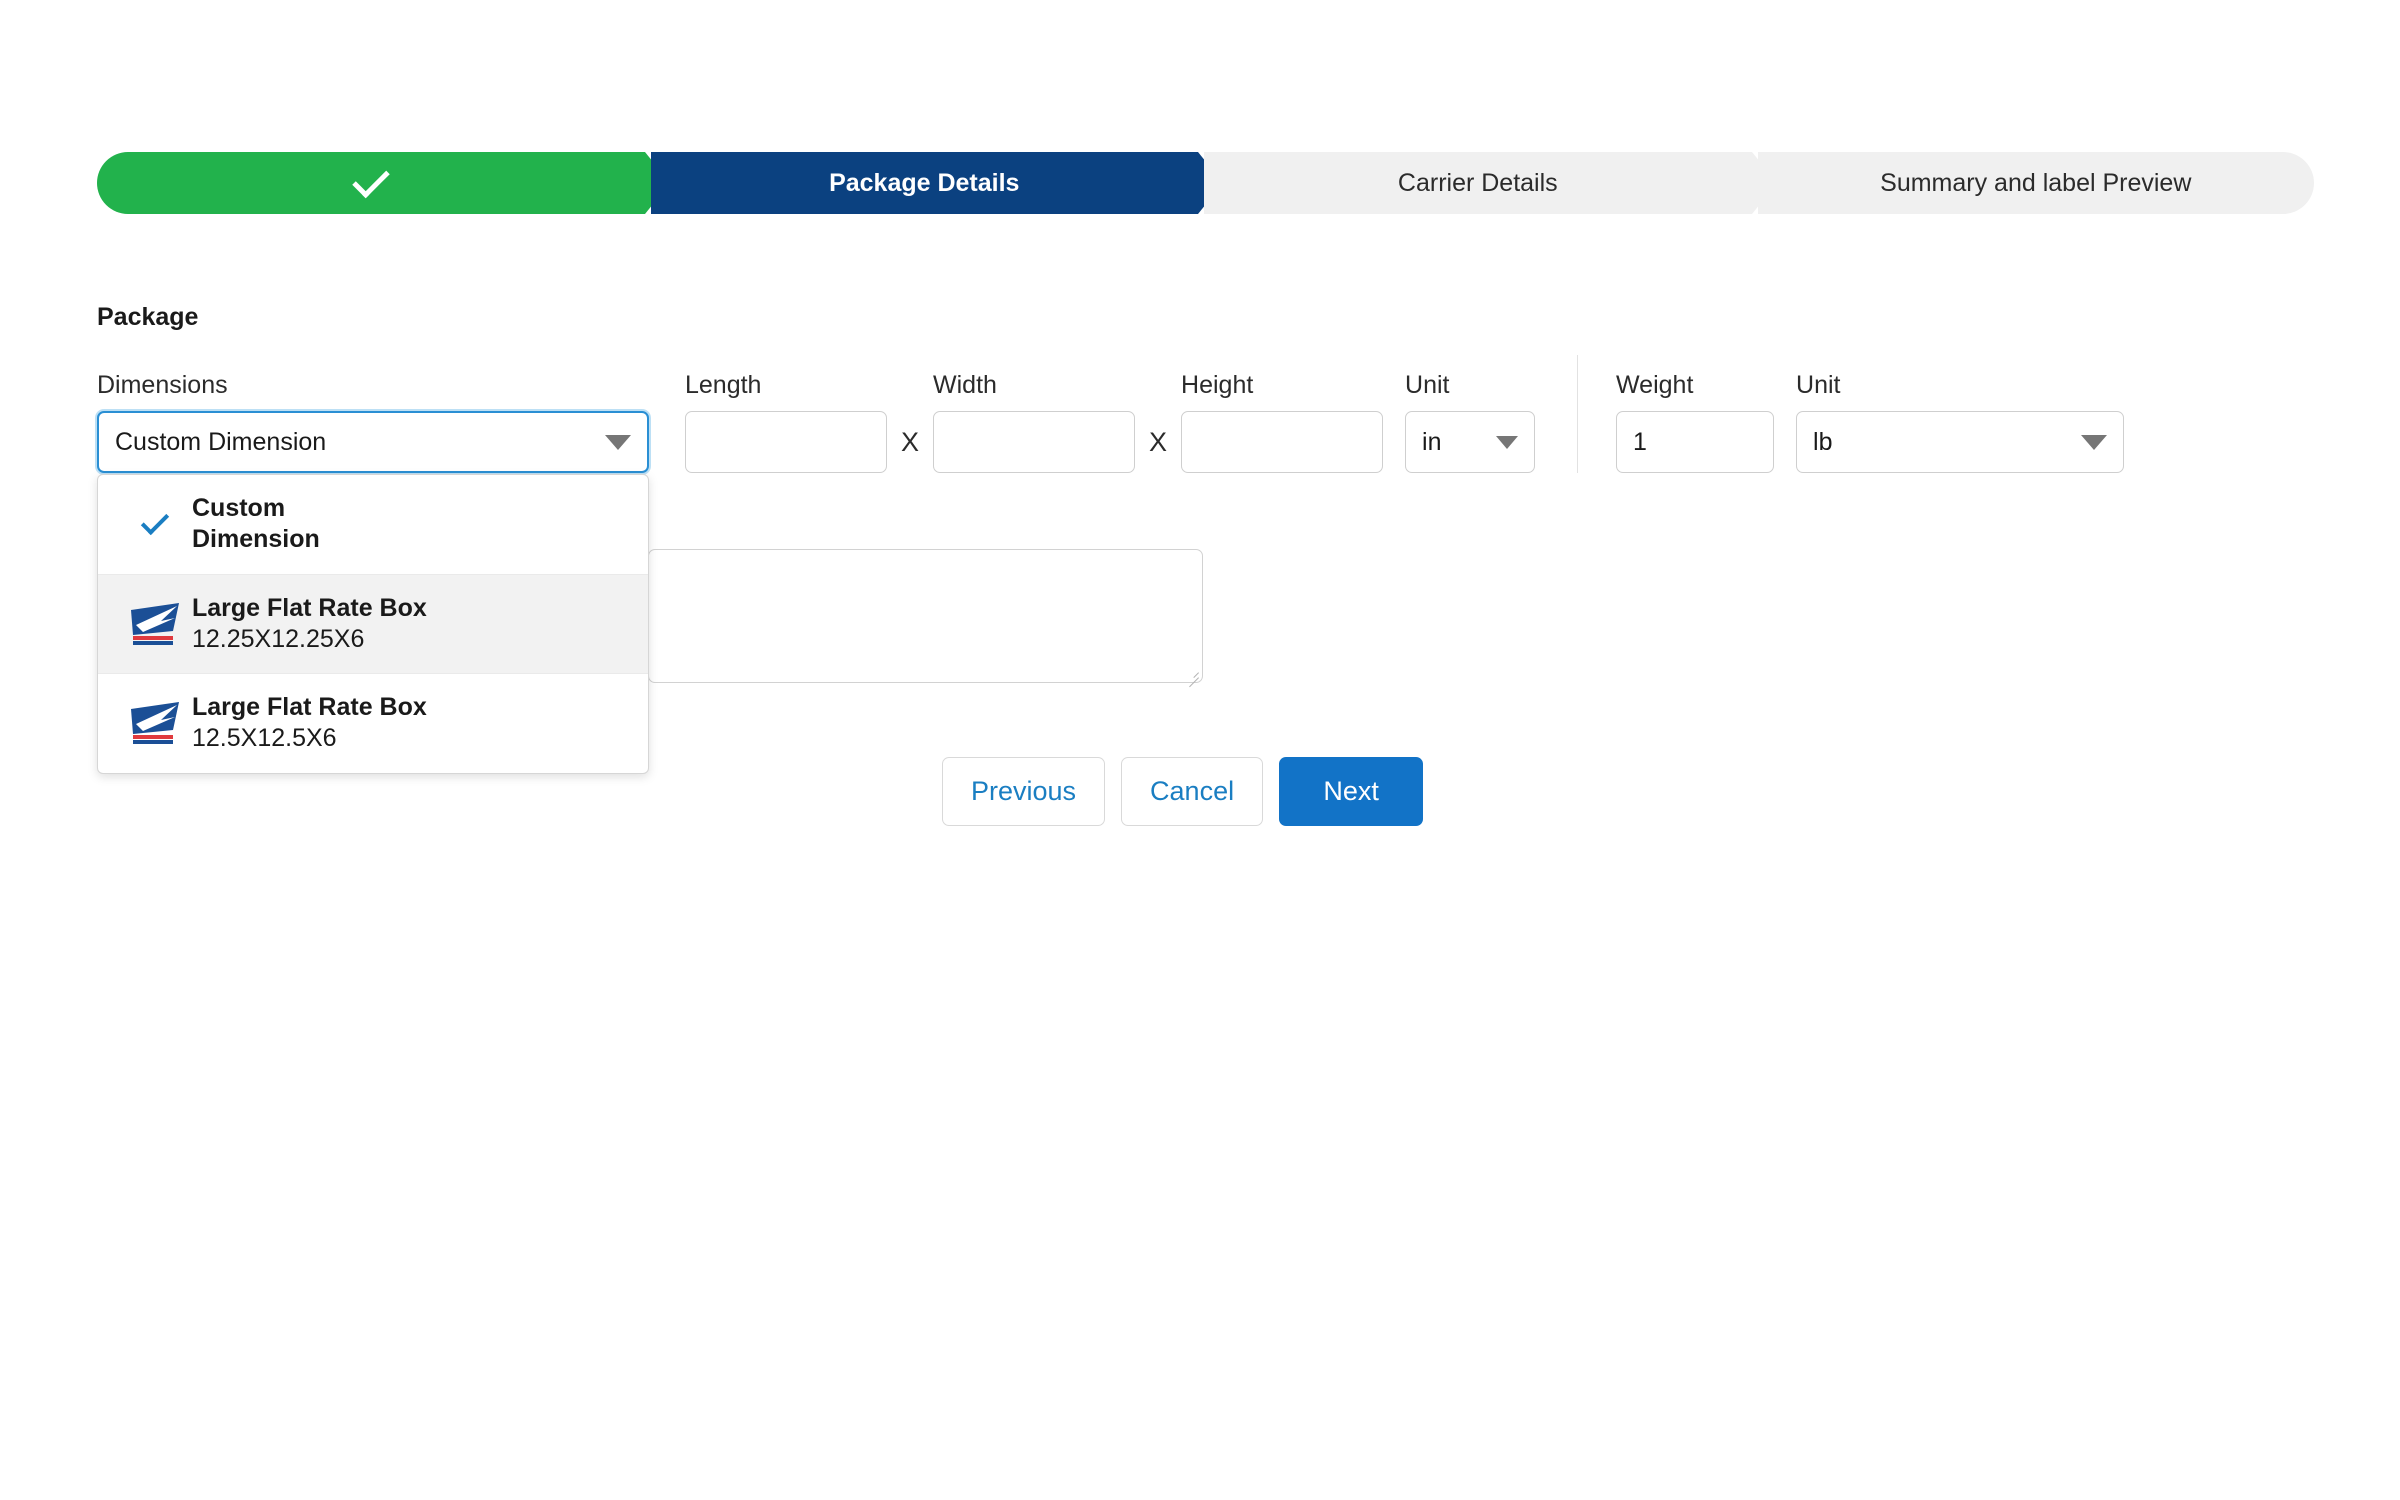 This screenshot has height=1500, width=2400. I want to click on step-summary-label-preview: Summary and label Preview, so click(2035, 183).